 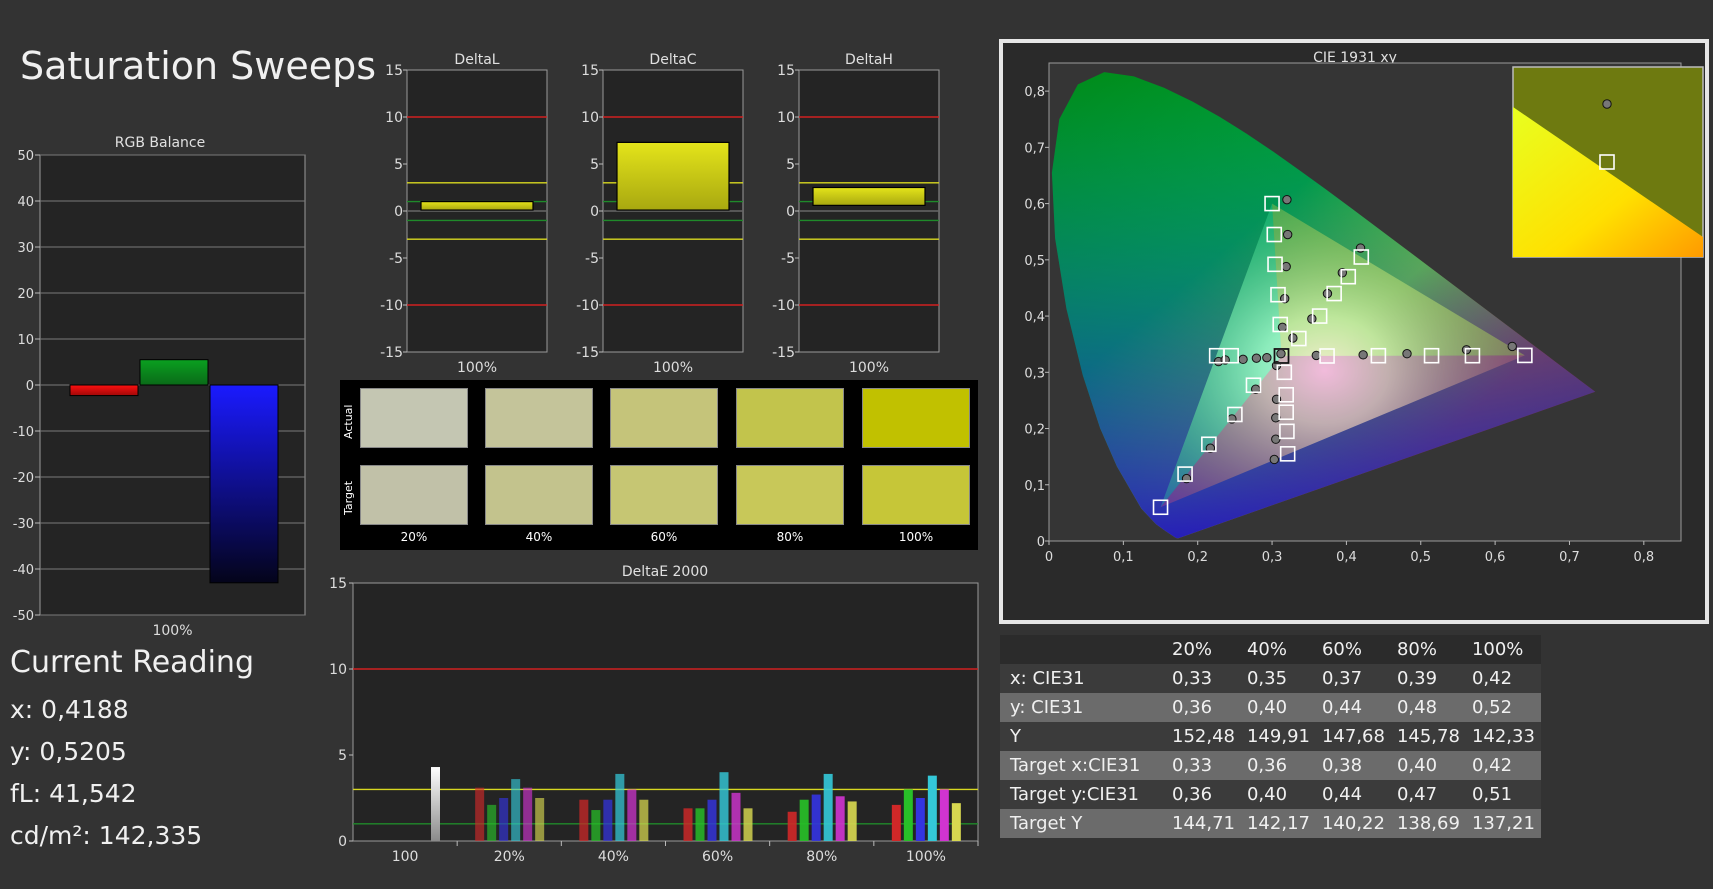 I want to click on deltae-x-label: 100, so click(x=405, y=857).